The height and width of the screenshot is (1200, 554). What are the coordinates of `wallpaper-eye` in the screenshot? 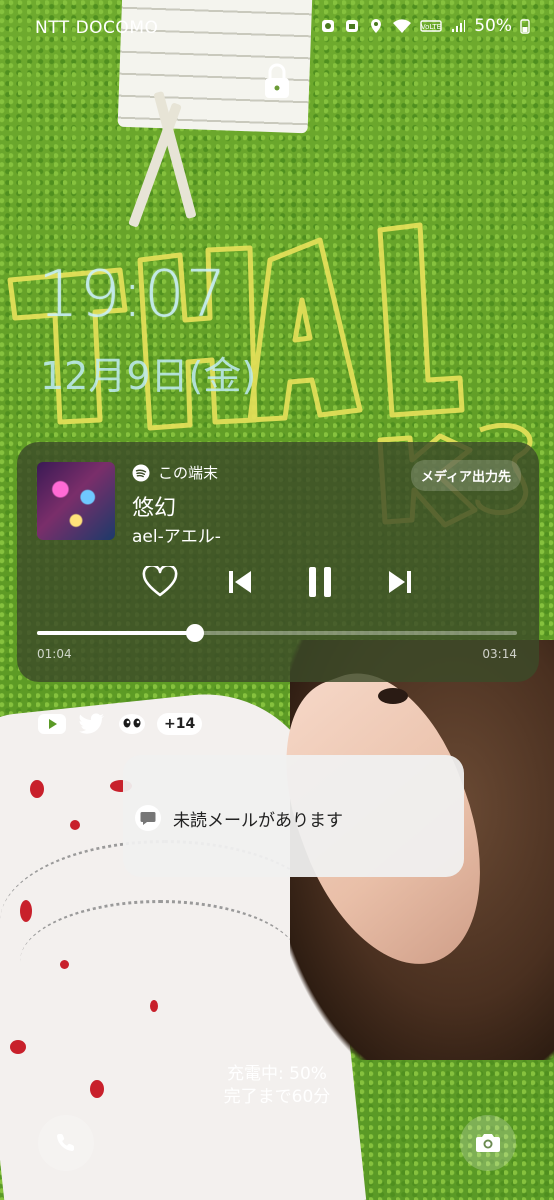 It's located at (393, 696).